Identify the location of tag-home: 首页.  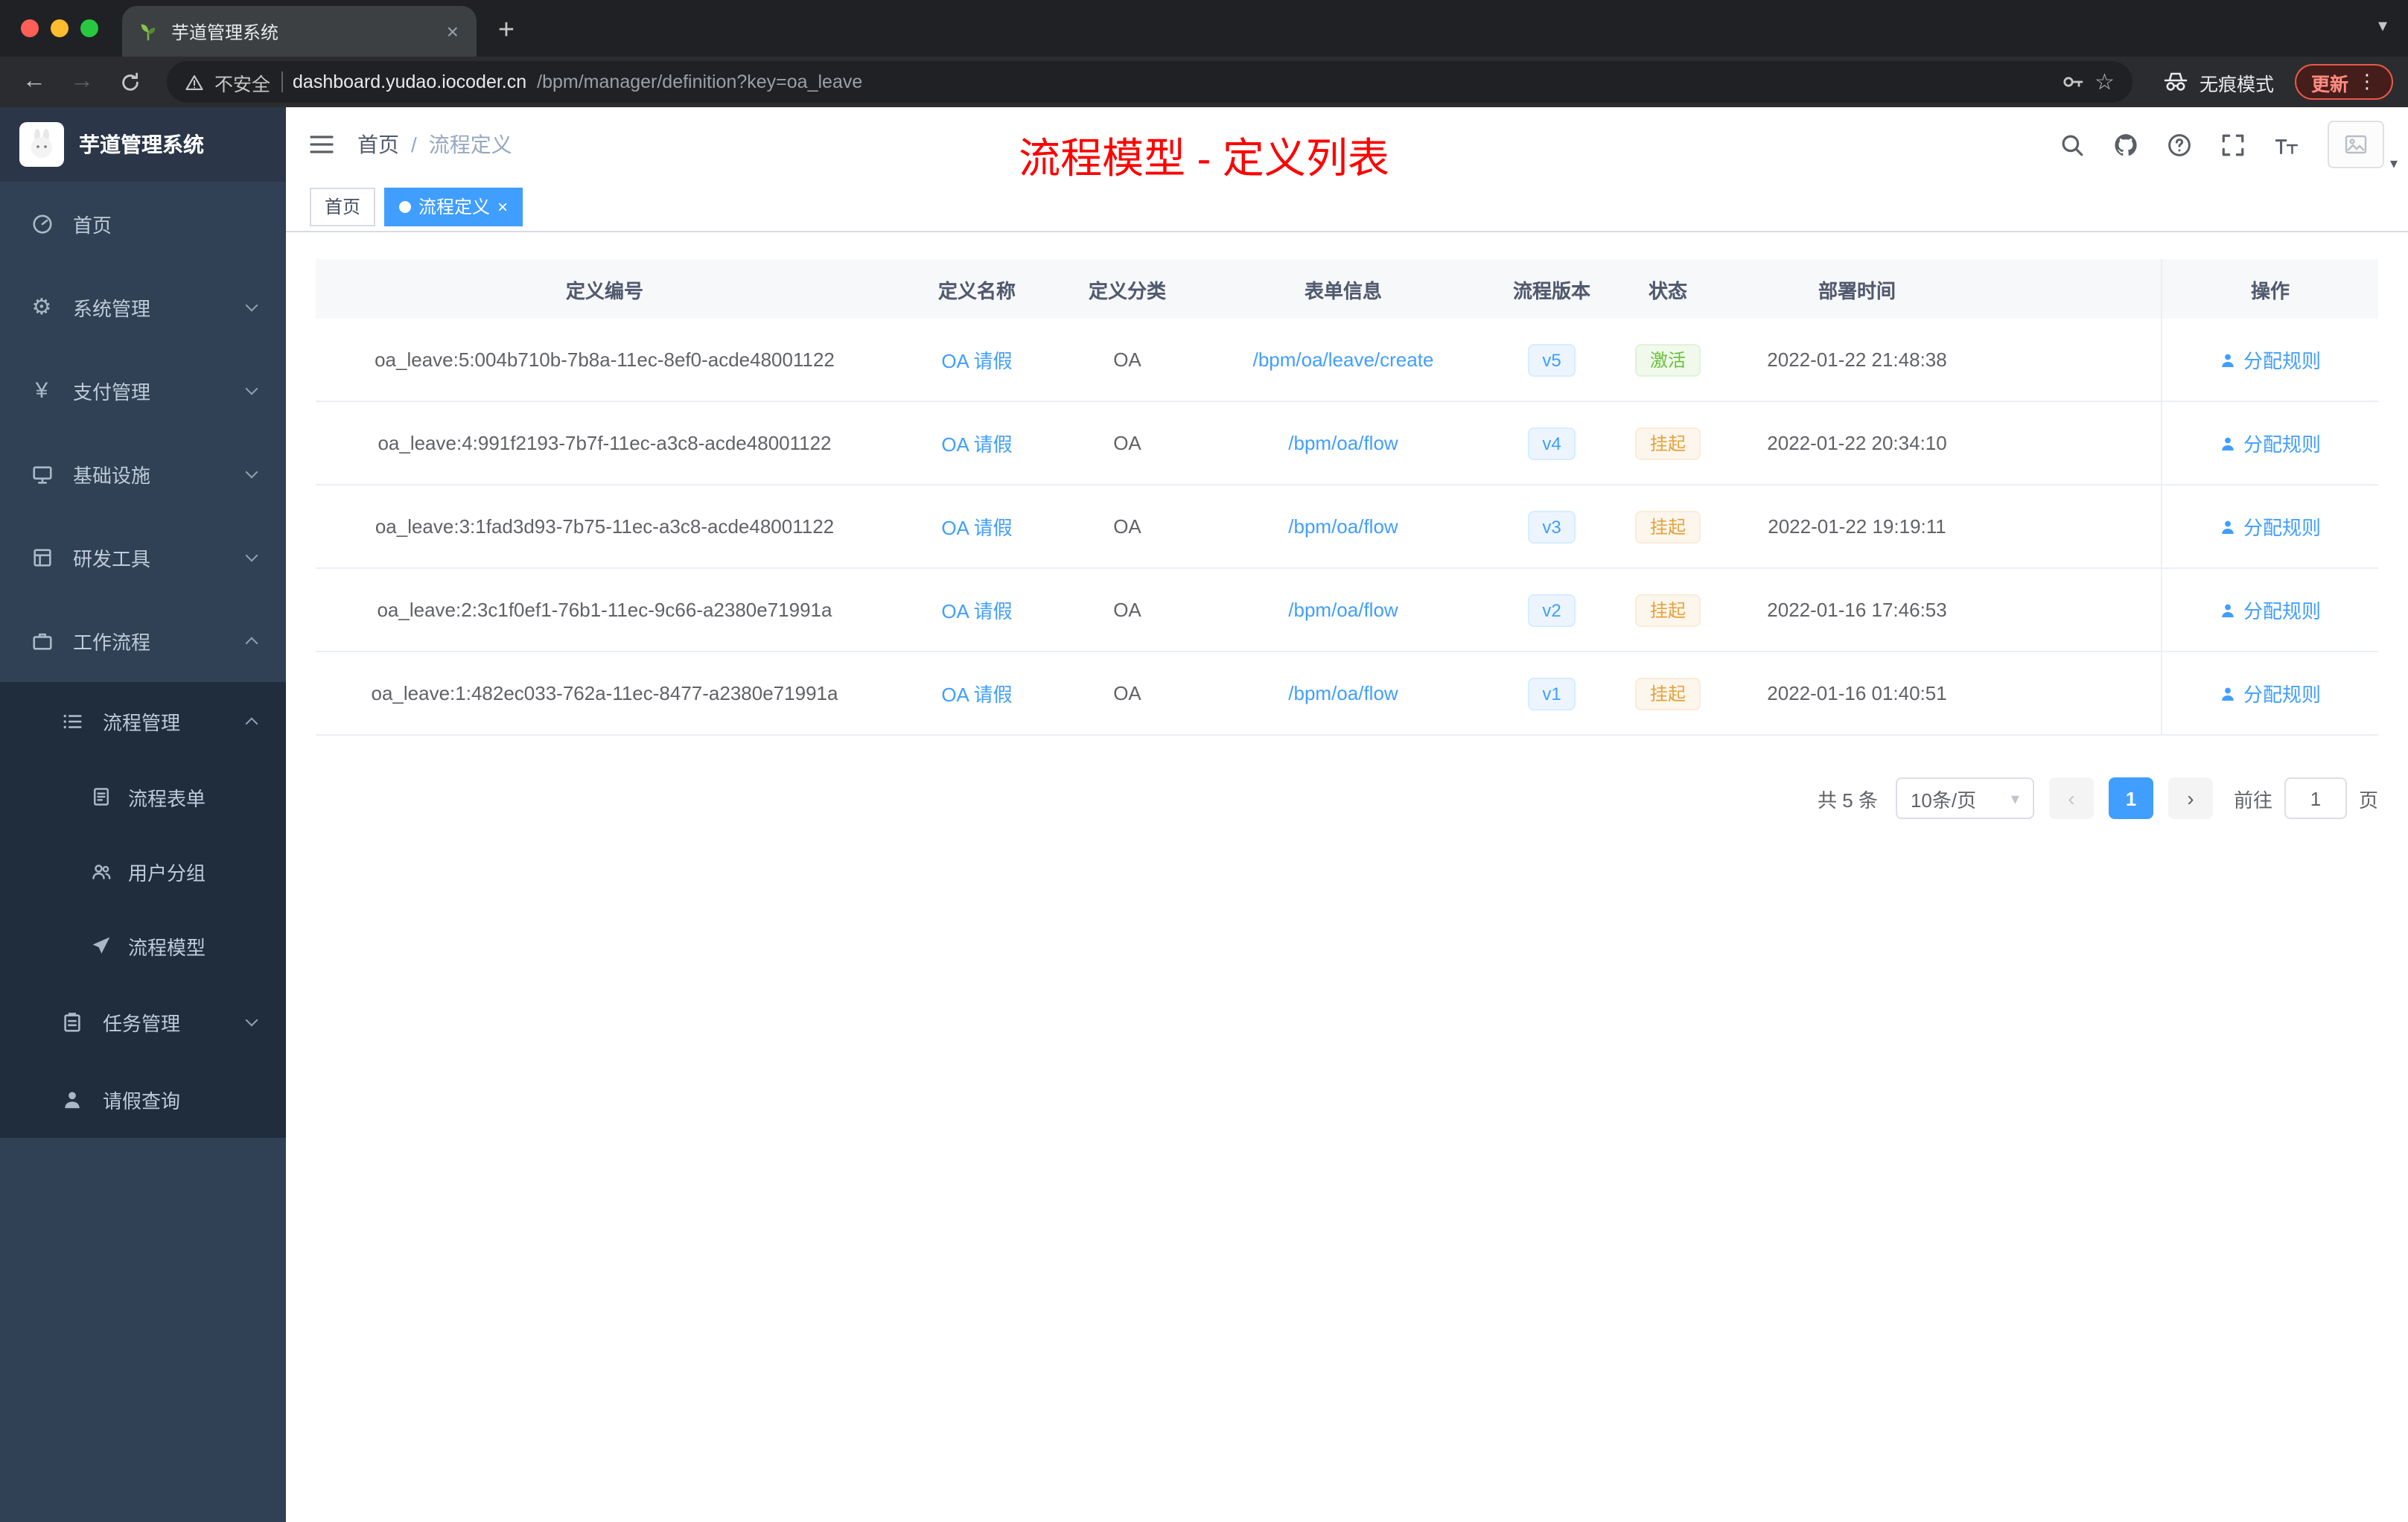
(343, 206).